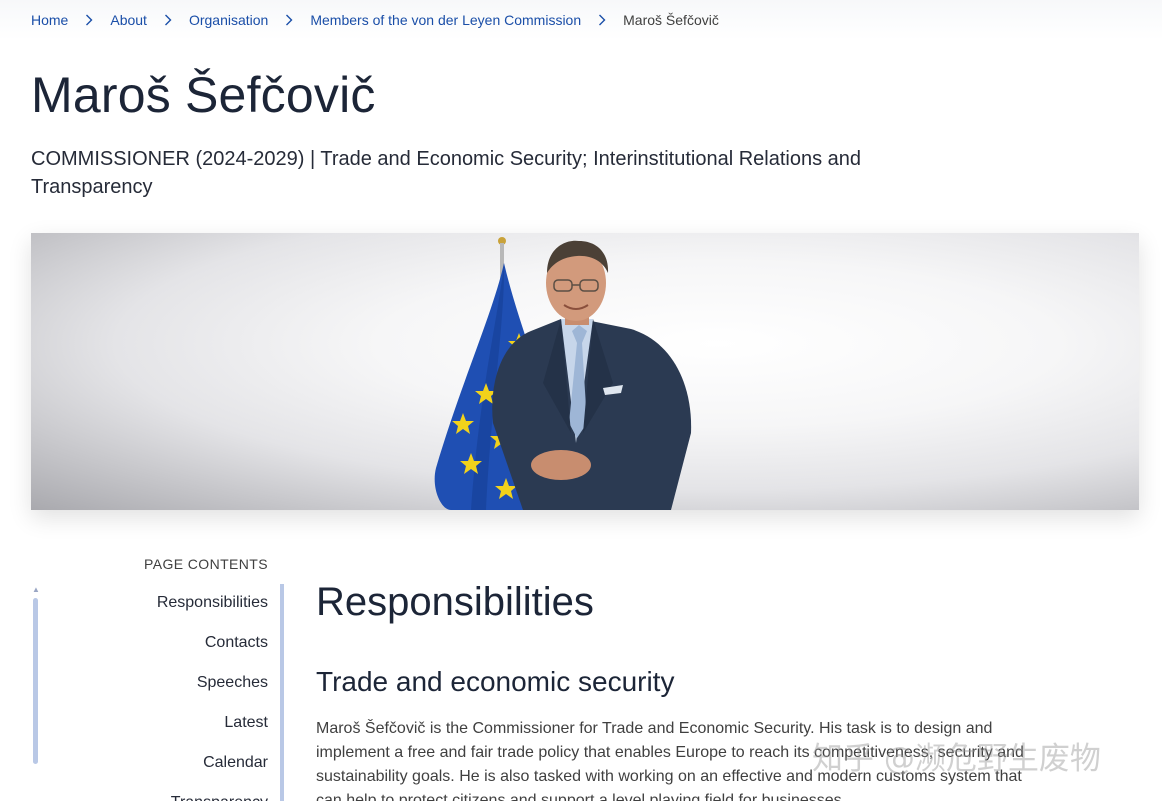 This screenshot has width=1162, height=801. Describe the element at coordinates (164, 724) in the screenshot. I see `toc-item-latest: Latest` at that location.